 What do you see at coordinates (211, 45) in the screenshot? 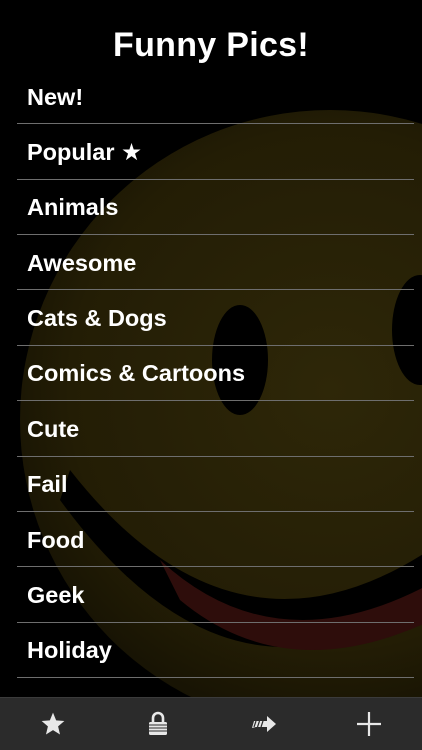
I see `page-title: Funny Pics!` at bounding box center [211, 45].